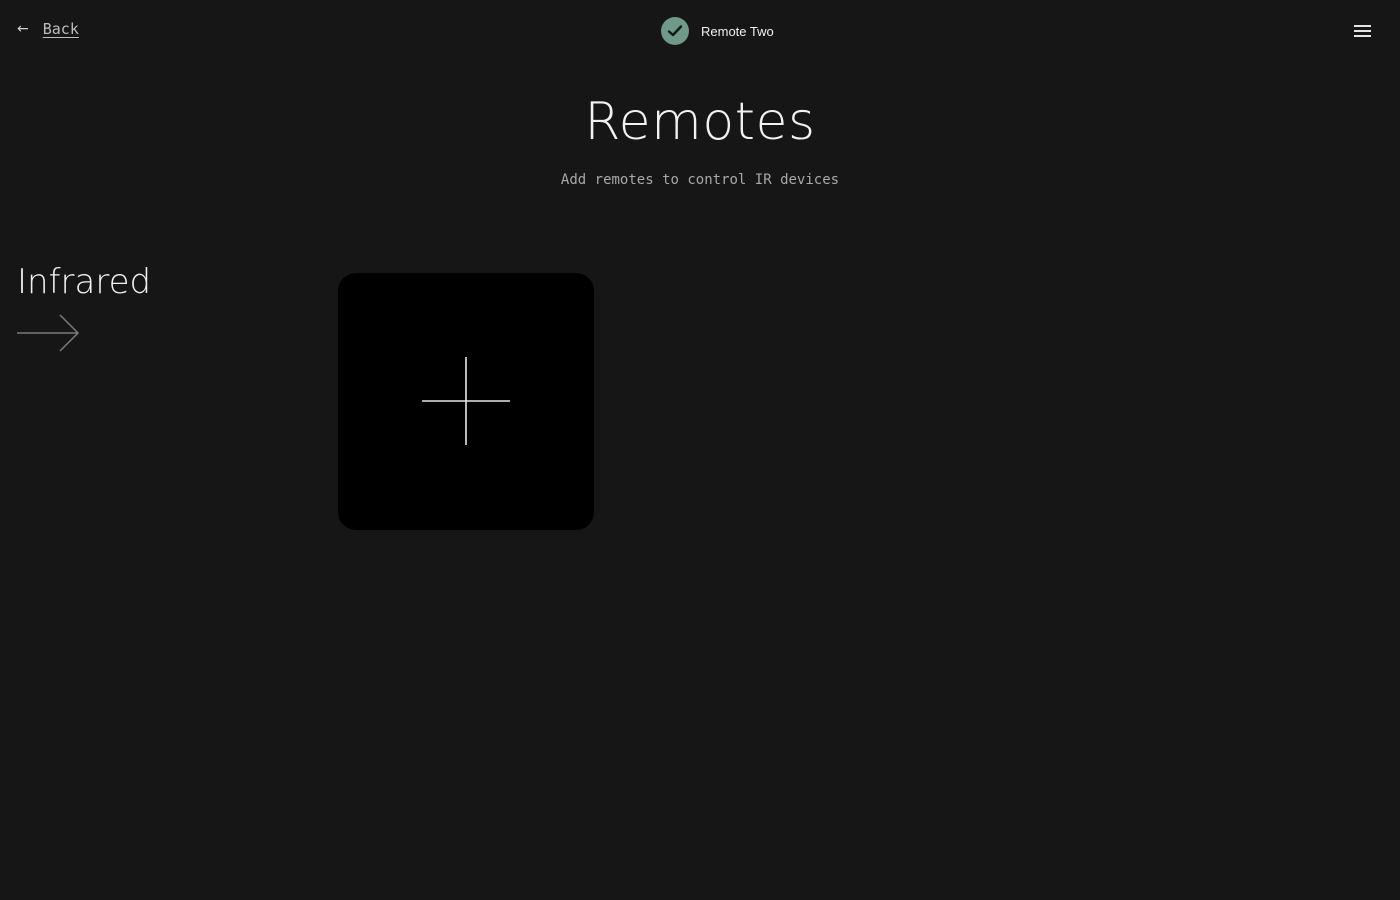 Image resolution: width=1400 pixels, height=900 pixels. I want to click on back-label: Back, so click(60, 29).